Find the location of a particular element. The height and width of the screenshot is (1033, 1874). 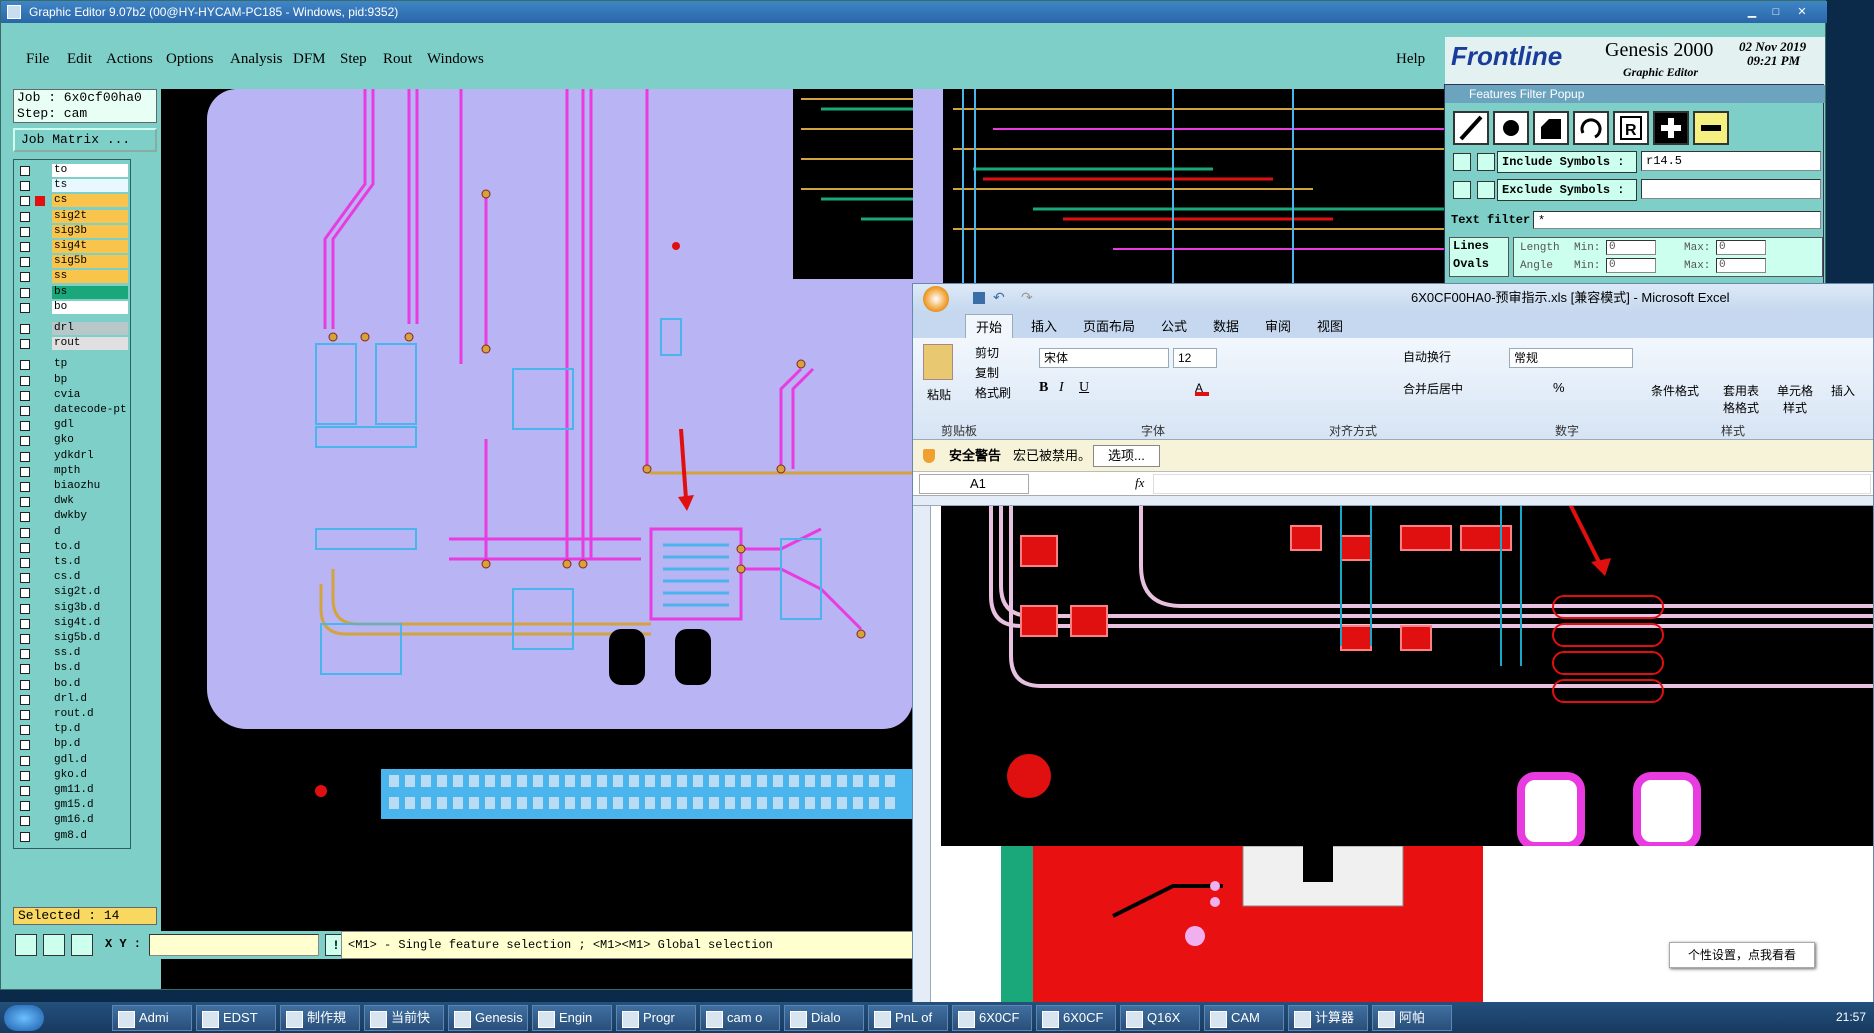

grid-icon is located at coordinates (82, 945).